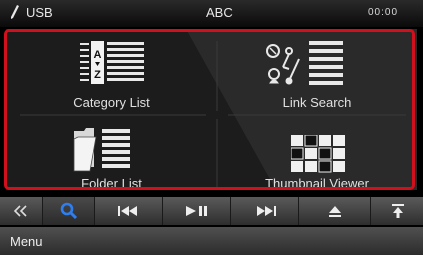 The image size is (423, 255). What do you see at coordinates (211, 241) in the screenshot?
I see `bottom-bar: Menu` at bounding box center [211, 241].